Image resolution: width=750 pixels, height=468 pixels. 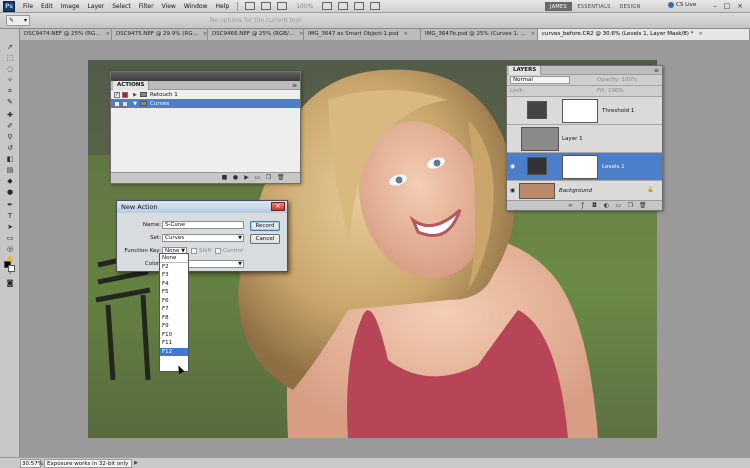 What do you see at coordinates (224, 178) in the screenshot?
I see `stop-icon: ■` at bounding box center [224, 178].